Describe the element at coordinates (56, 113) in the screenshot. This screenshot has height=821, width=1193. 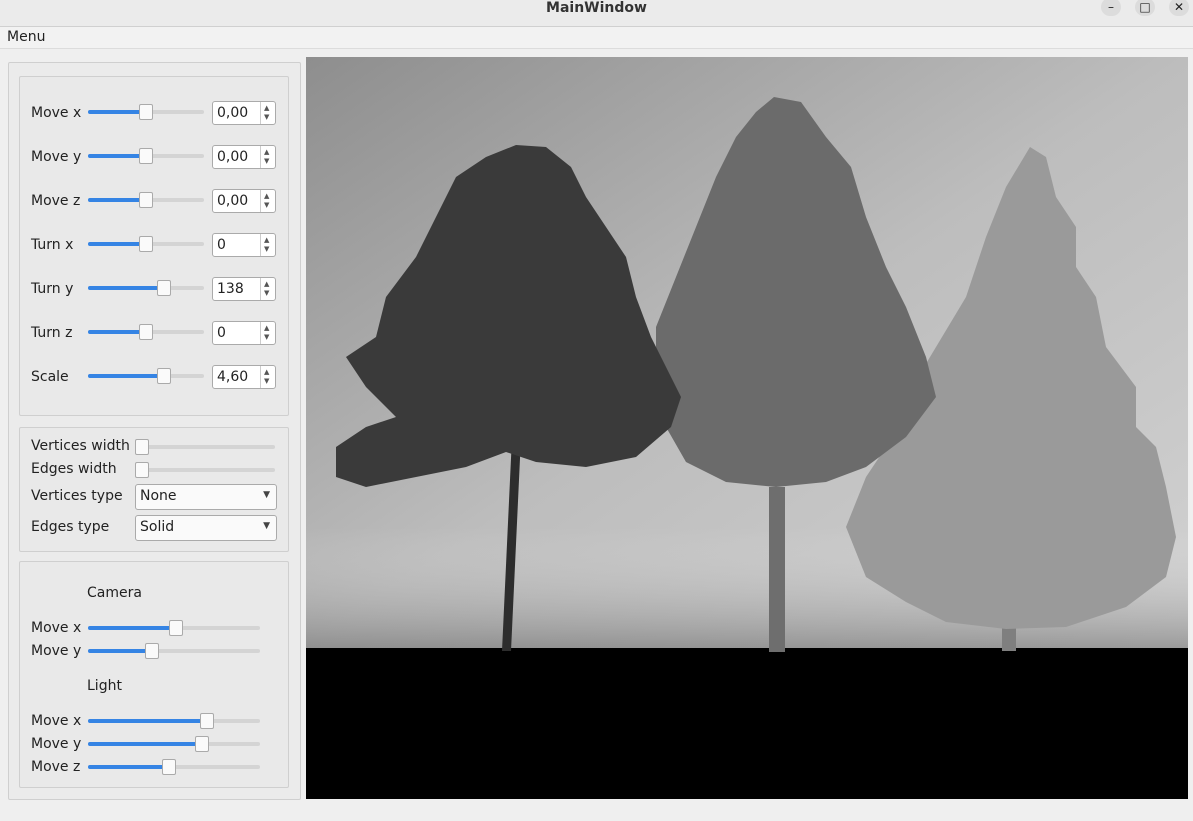
I see `move-x-label: Move x` at that location.